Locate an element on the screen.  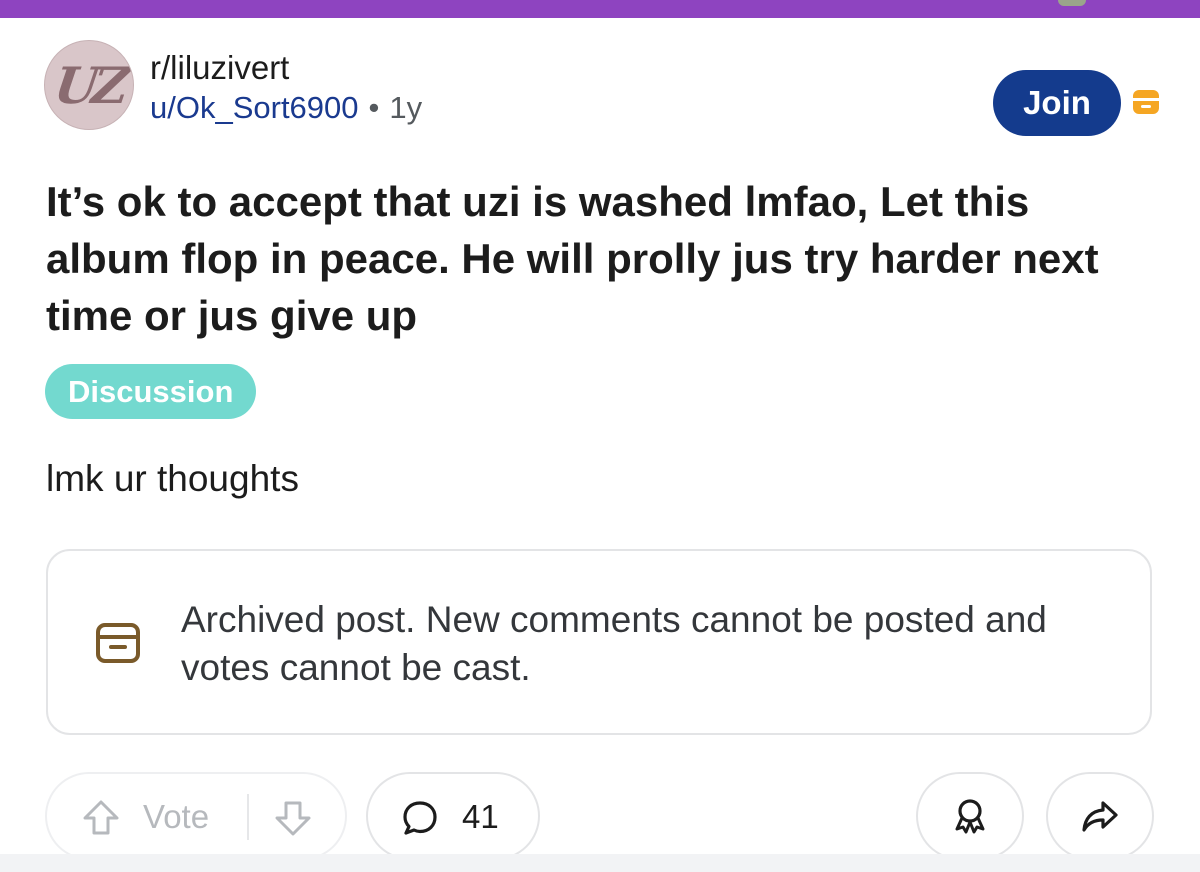
comment-count: 41 is located at coordinates (480, 816).